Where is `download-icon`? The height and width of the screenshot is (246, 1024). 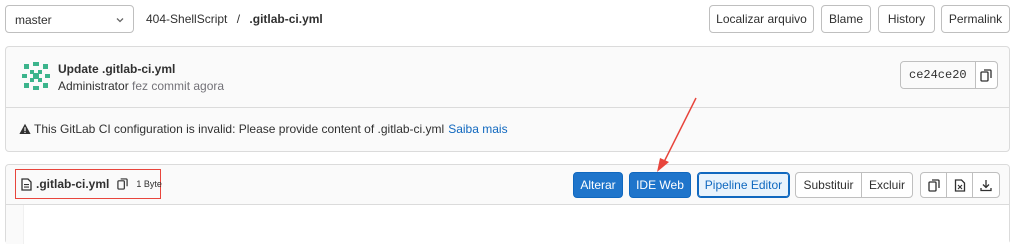
download-icon is located at coordinates (986, 185).